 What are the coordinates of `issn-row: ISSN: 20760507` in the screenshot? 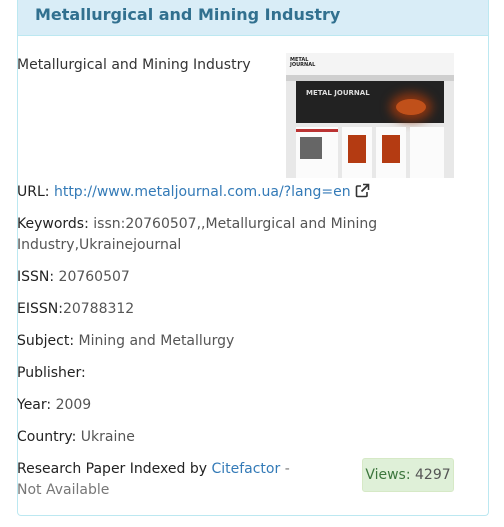 It's located at (73, 277).